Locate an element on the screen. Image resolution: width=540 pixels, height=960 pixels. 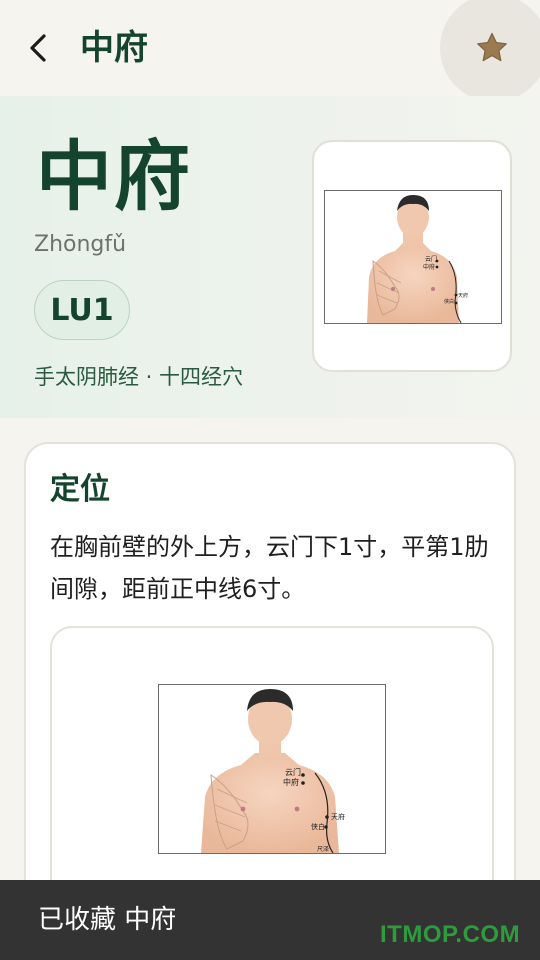
page-title: 中府 is located at coordinates (114, 48).